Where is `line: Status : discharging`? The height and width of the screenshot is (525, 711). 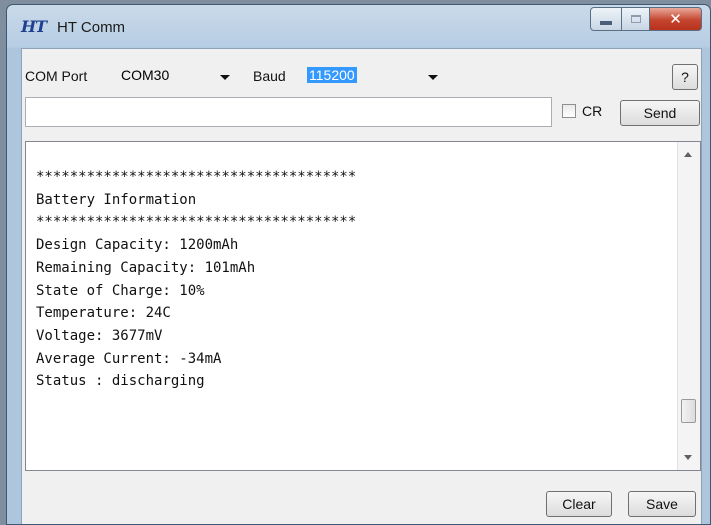
line: Status : discharging is located at coordinates (120, 381).